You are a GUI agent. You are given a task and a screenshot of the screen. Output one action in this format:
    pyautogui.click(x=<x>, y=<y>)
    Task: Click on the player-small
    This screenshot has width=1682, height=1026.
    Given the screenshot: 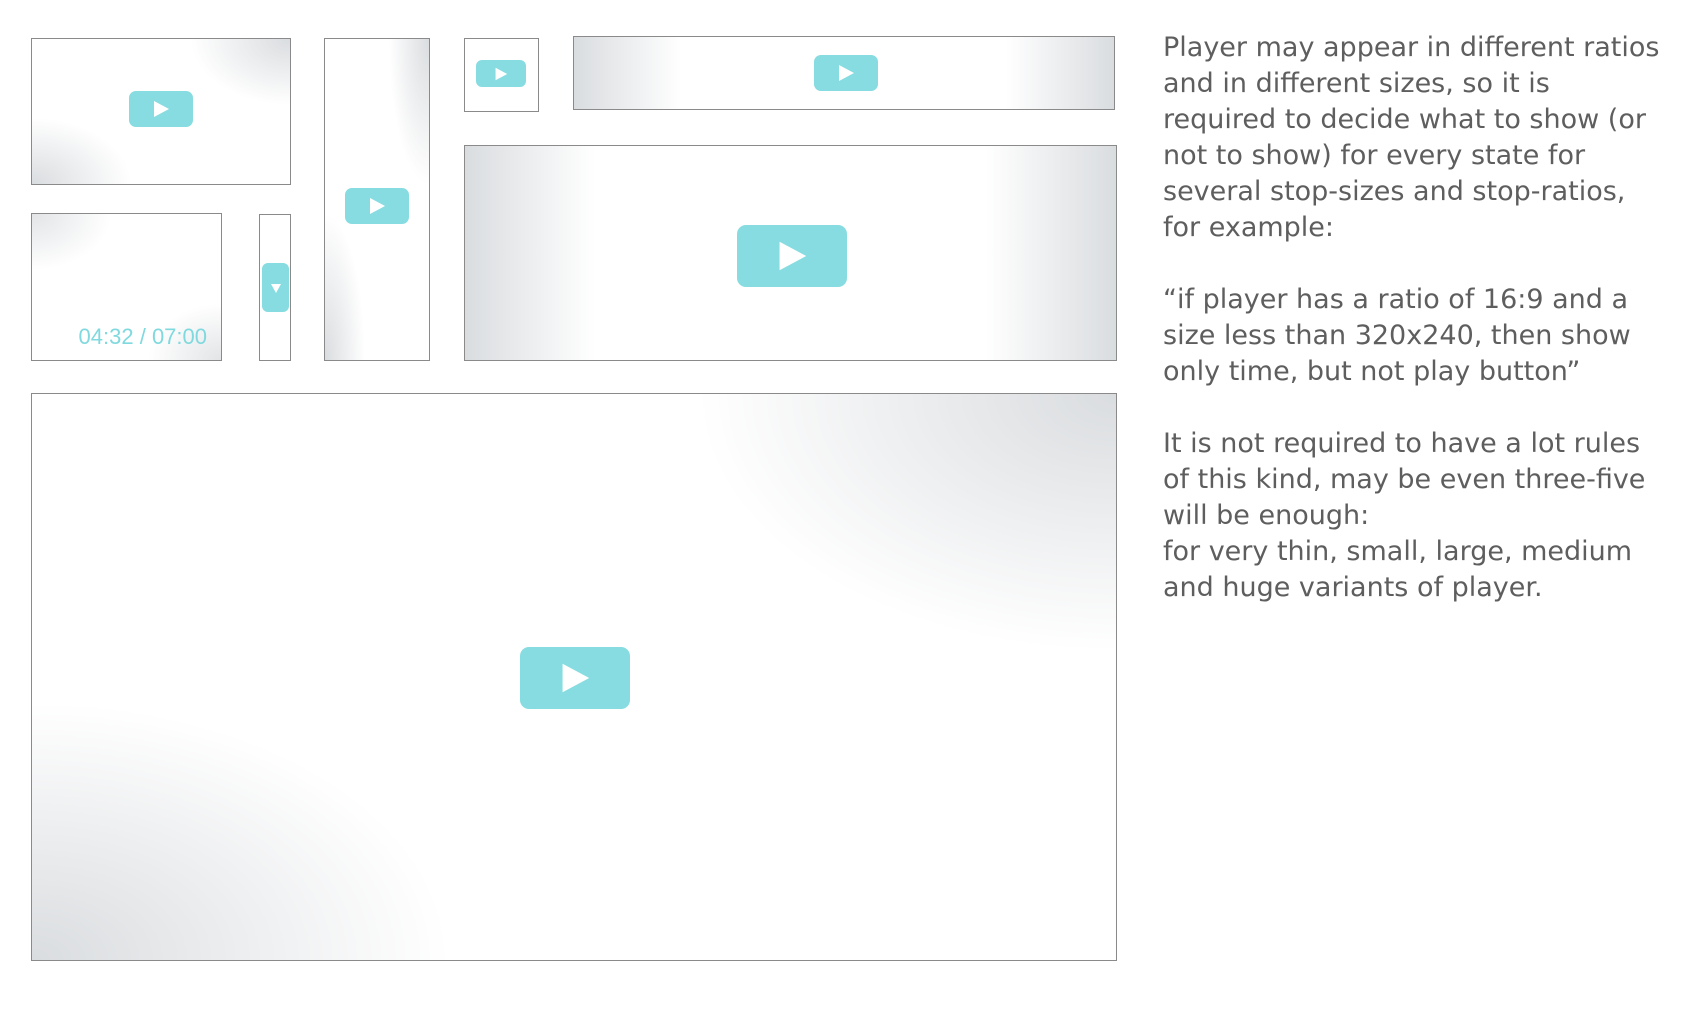 What is the action you would take?
    pyautogui.click(x=161, y=111)
    